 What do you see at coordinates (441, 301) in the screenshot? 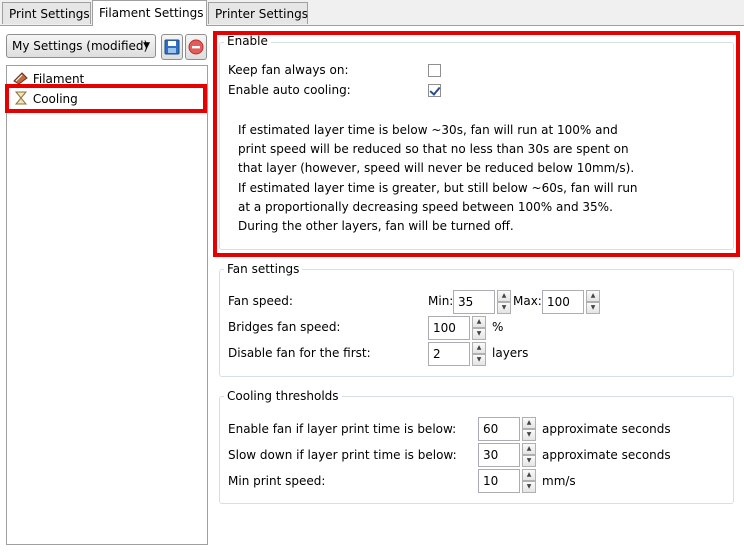
I see `fan-min-label: Min:` at bounding box center [441, 301].